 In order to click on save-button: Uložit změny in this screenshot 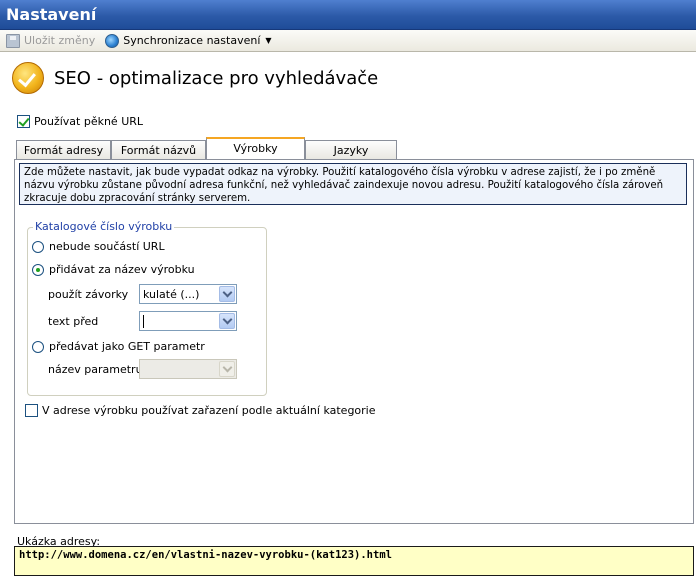, I will do `click(51, 40)`.